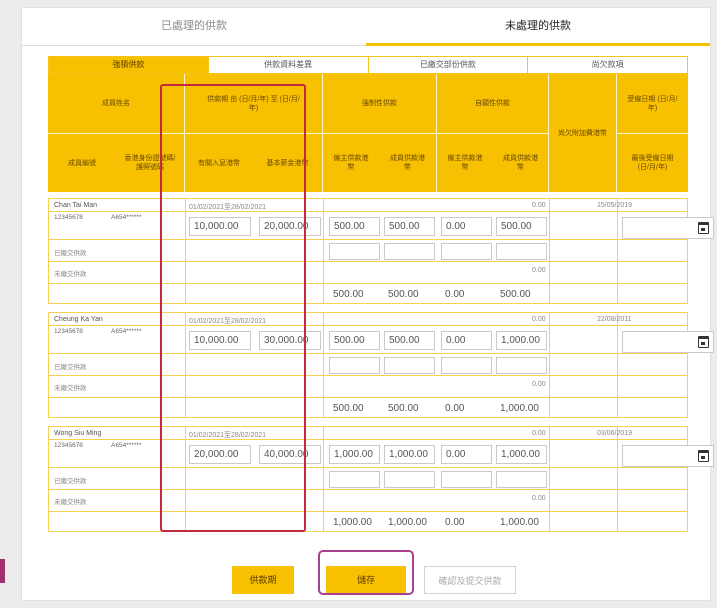 The image size is (717, 608). What do you see at coordinates (354, 454) in the screenshot?
I see `er-mandatory-input: 1,000.00` at bounding box center [354, 454].